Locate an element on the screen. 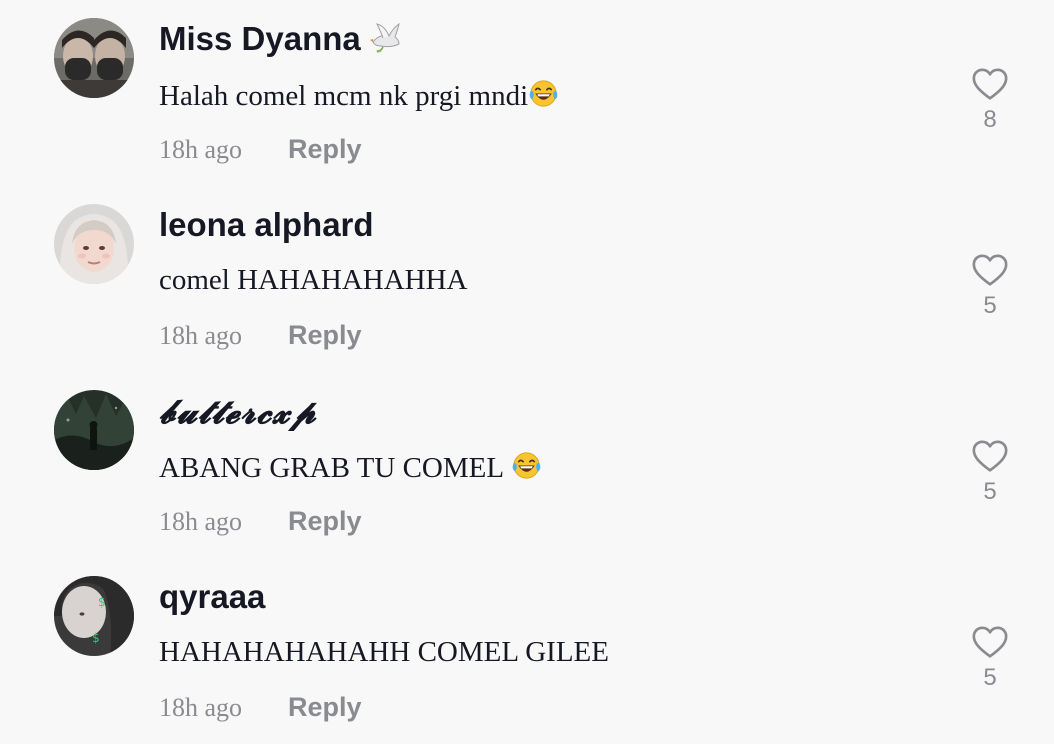  like-button: 8 is located at coordinates (990, 100).